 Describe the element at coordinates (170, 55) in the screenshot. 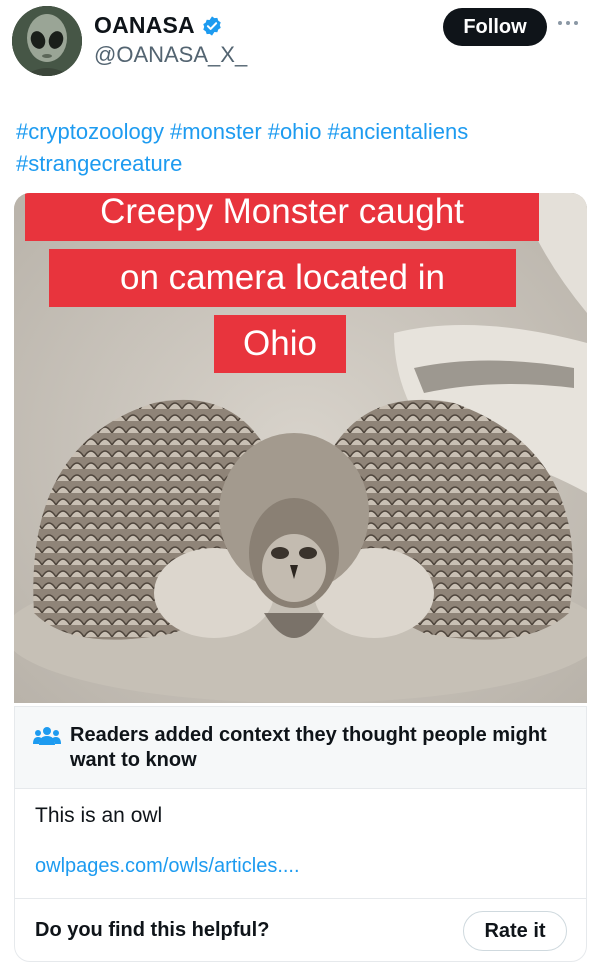

I see `author-handle: @OANASA_X_` at that location.